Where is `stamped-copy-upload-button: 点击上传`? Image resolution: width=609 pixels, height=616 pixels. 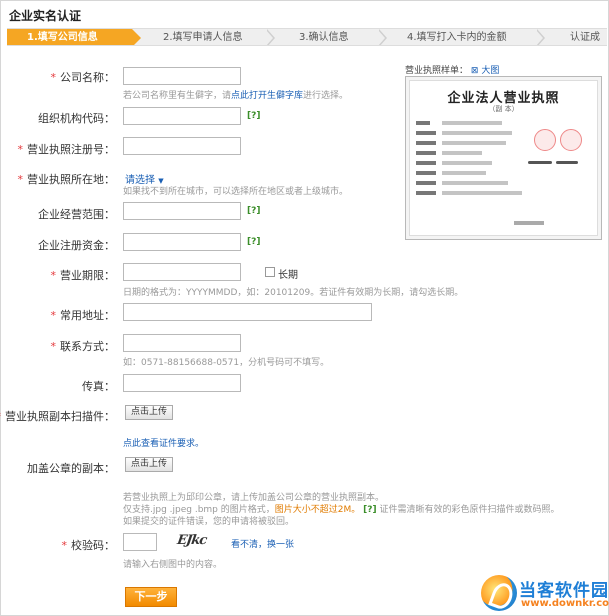
stamped-copy-upload-button: 点击上传 is located at coordinates (149, 464).